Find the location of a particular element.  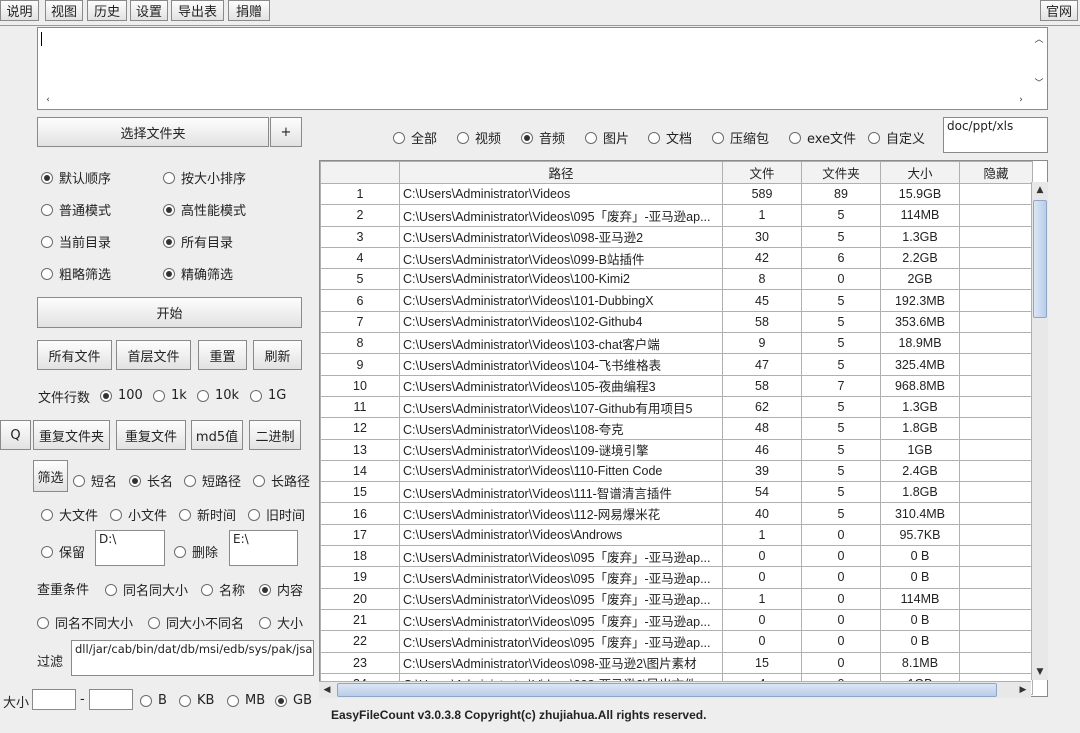

rows-100-radio: 100 is located at coordinates (121, 395).